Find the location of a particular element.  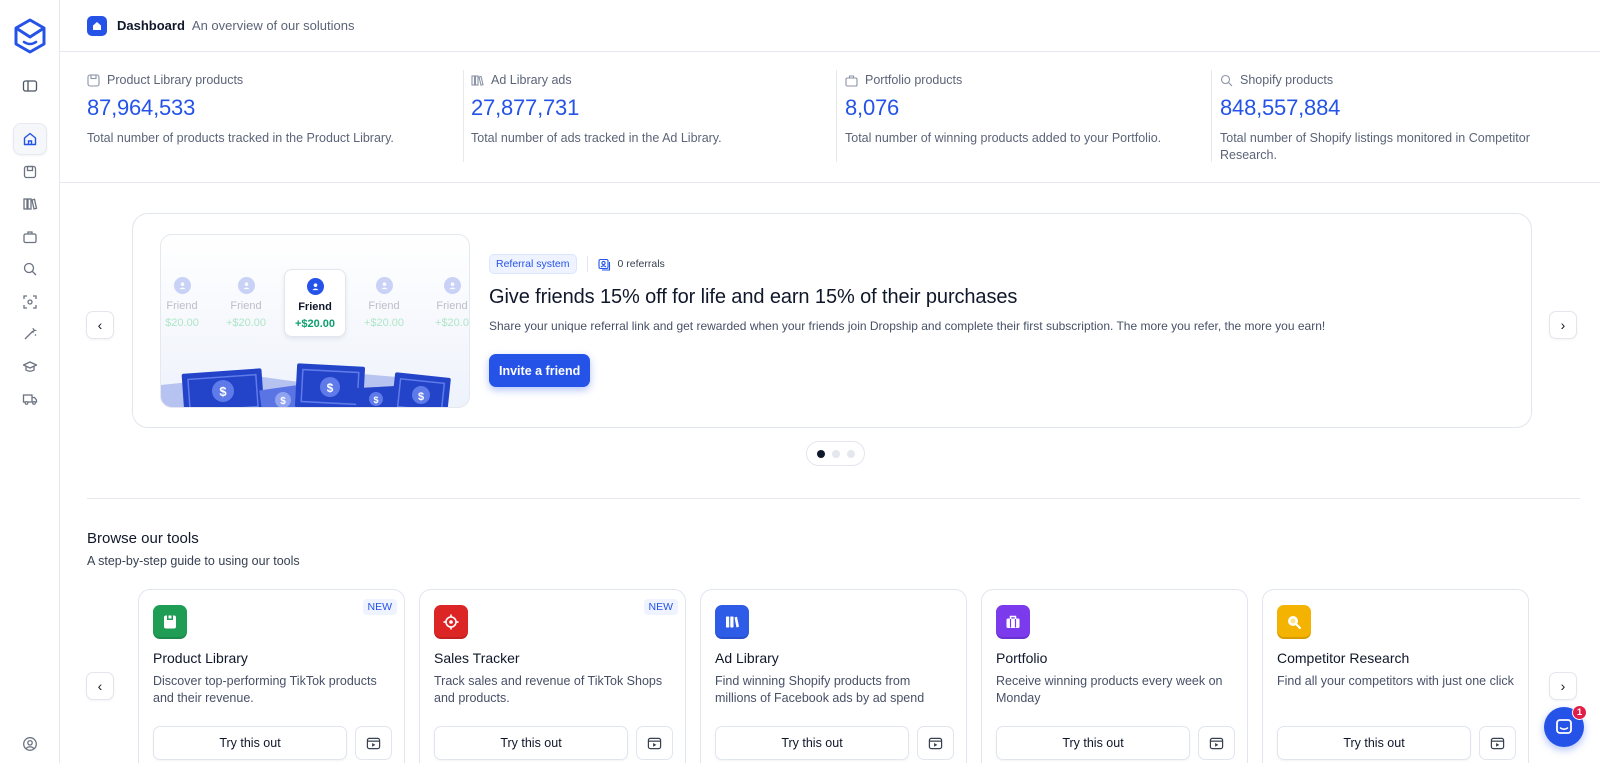

chevron-left-icon: ‹ is located at coordinates (100, 325).